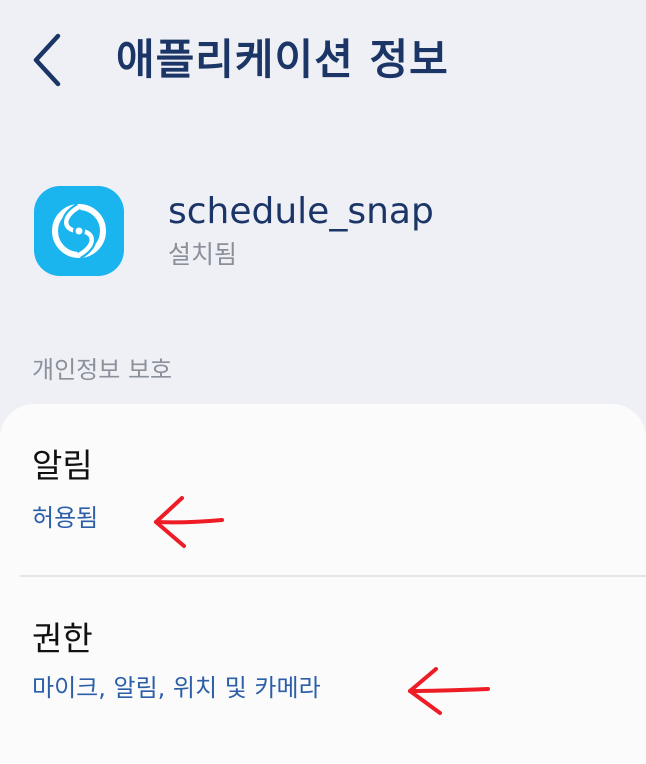  What do you see at coordinates (301, 211) in the screenshot?
I see `app-name: schedule_snap` at bounding box center [301, 211].